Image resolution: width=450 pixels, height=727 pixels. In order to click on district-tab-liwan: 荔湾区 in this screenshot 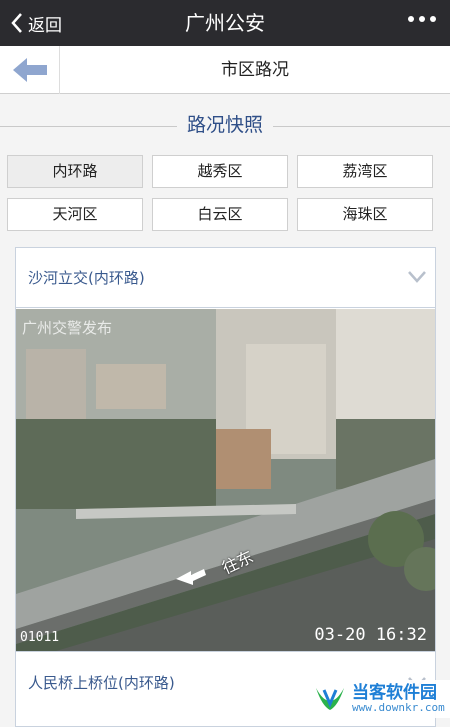, I will do `click(365, 171)`.